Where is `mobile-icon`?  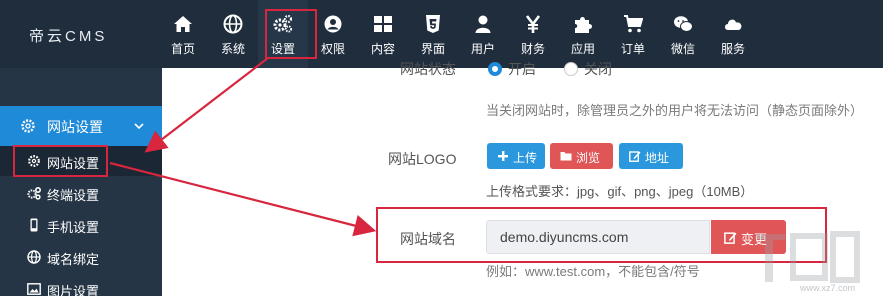
mobile-icon is located at coordinates (34, 225).